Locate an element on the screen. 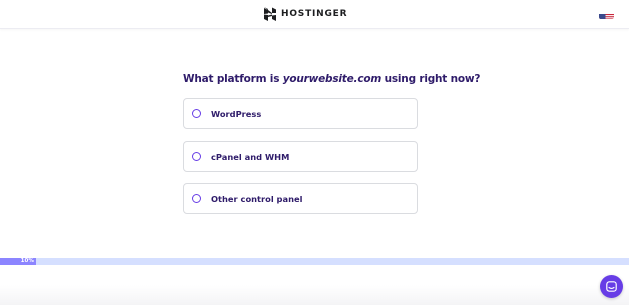 This screenshot has height=305, width=629. option-label: cPanel and WHM is located at coordinates (250, 156).